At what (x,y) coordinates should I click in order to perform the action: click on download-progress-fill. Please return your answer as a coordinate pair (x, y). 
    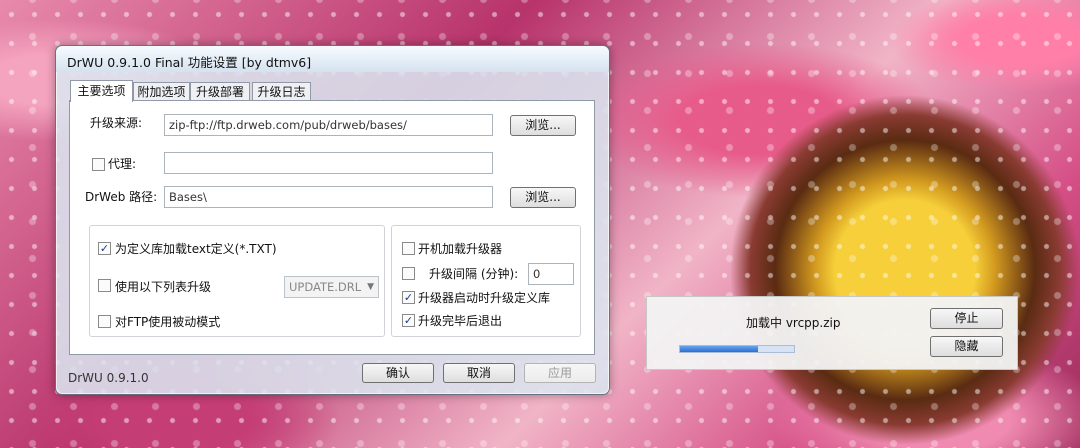
    Looking at the image, I should click on (719, 349).